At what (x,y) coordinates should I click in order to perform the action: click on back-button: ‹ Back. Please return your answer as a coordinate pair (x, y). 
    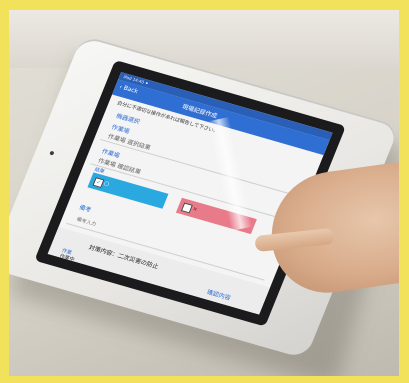
    Looking at the image, I should click on (128, 89).